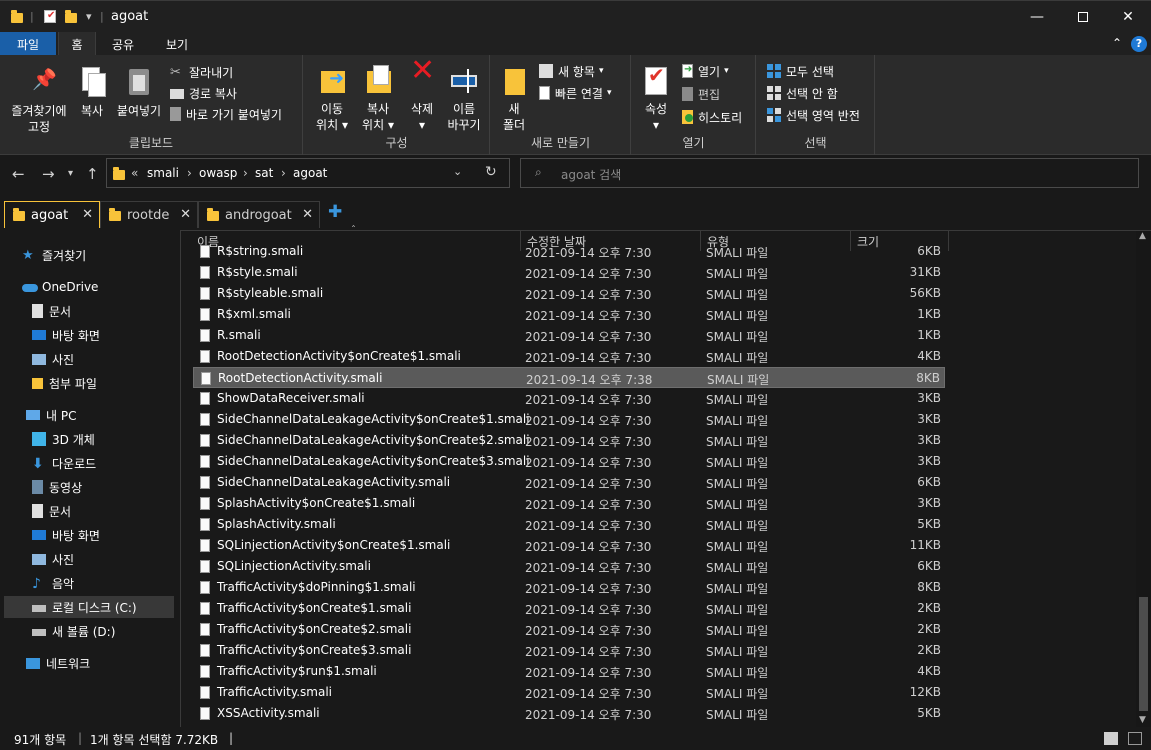 Image resolution: width=1151 pixels, height=750 pixels. Describe the element at coordinates (89, 16) in the screenshot. I see `quick-access-dropdown-icon: ▾` at that location.